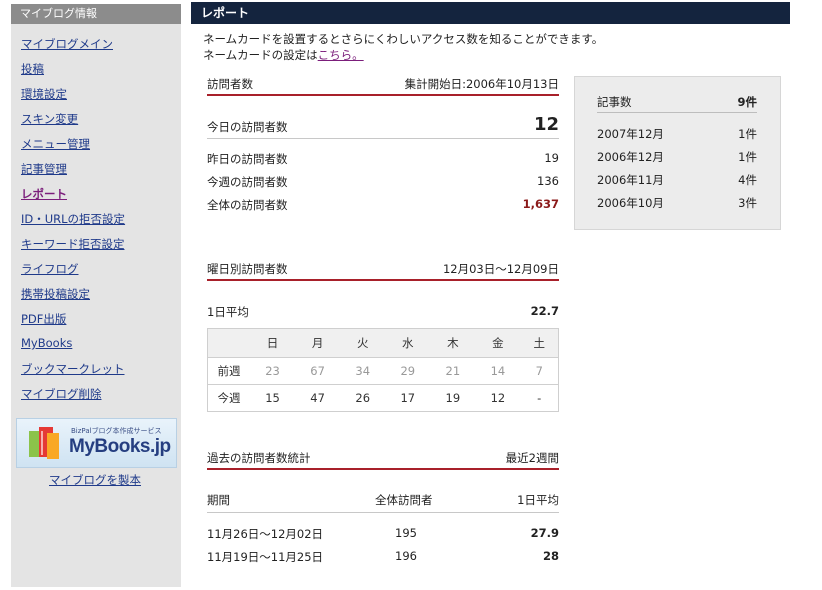  What do you see at coordinates (403, 39) in the screenshot?
I see `intro-line-1: ネームカードを設置するとさらにくわしいアクセス数を知ることができます。` at bounding box center [403, 39].